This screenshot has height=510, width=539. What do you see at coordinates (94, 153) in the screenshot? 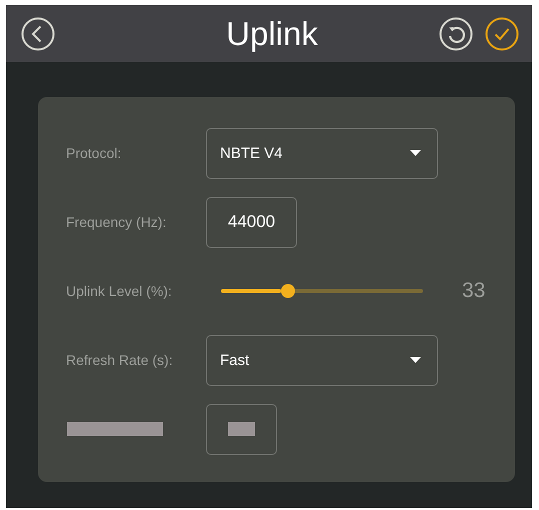
I see `field-label: Protocol:` at bounding box center [94, 153].